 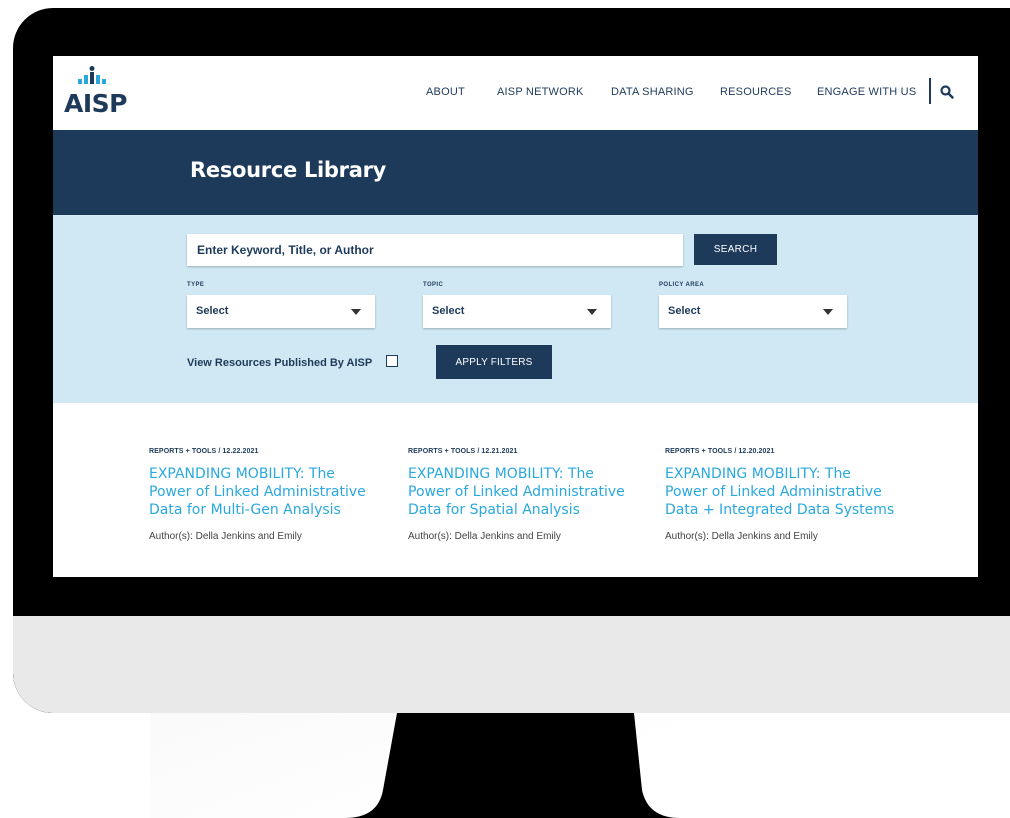 What do you see at coordinates (515, 172) in the screenshot?
I see `page-banner: Resource Library` at bounding box center [515, 172].